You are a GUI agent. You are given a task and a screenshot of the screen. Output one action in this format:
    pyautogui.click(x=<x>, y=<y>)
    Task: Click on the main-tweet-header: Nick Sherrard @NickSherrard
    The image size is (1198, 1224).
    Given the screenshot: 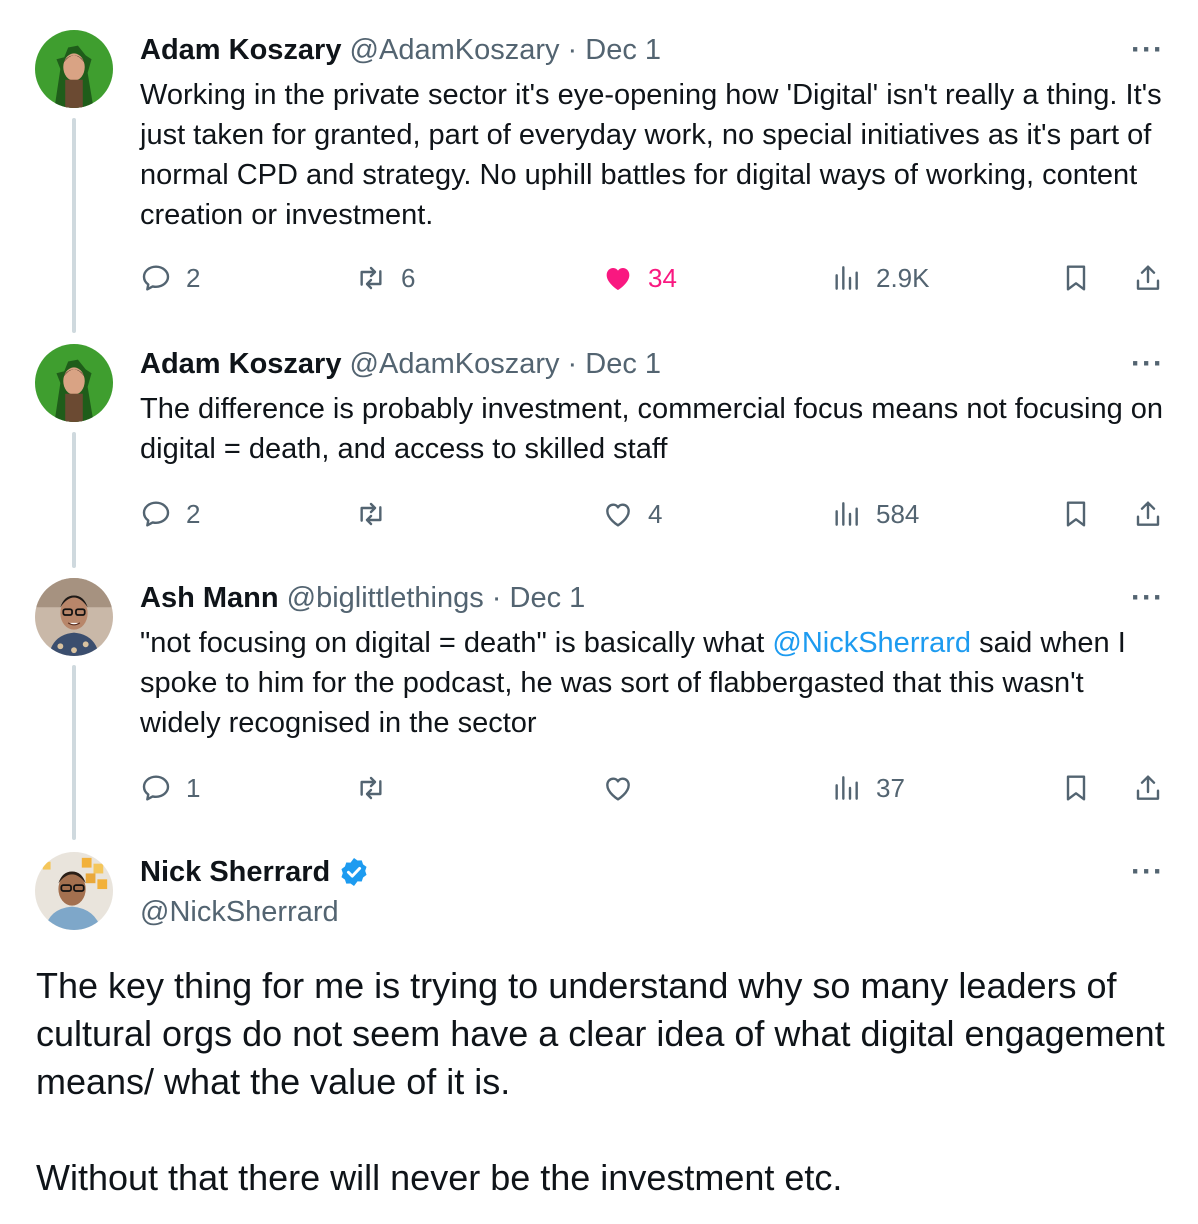 What is the action you would take?
    pyautogui.click(x=255, y=892)
    